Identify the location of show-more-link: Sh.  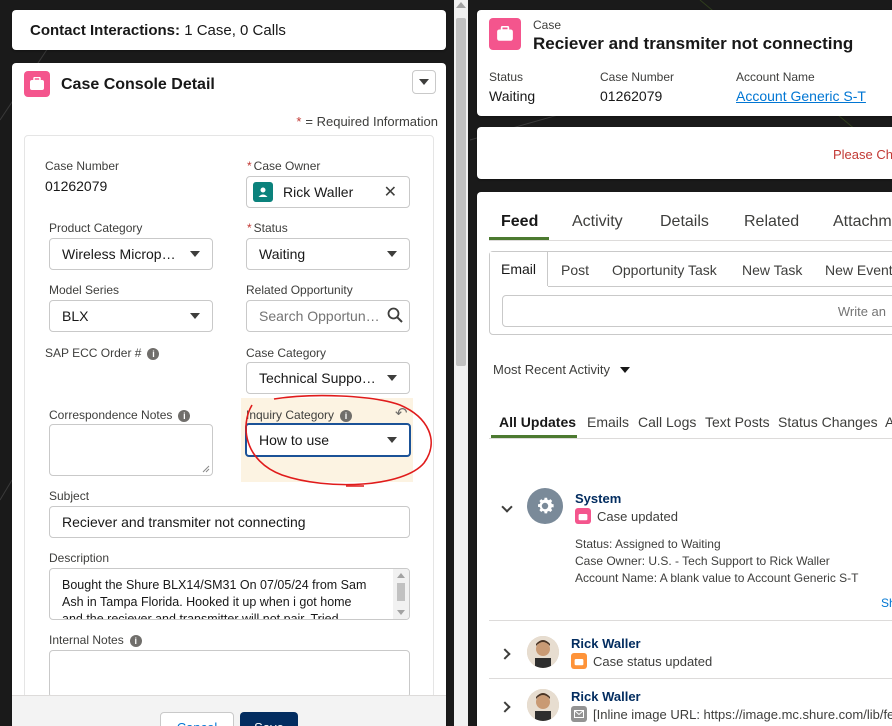
(886, 603).